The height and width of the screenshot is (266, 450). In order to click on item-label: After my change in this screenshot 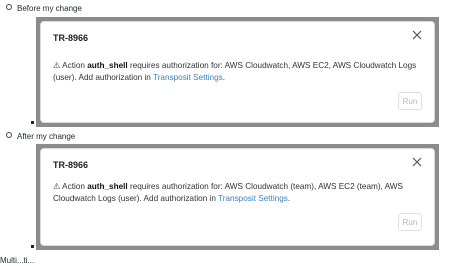, I will do `click(46, 136)`.